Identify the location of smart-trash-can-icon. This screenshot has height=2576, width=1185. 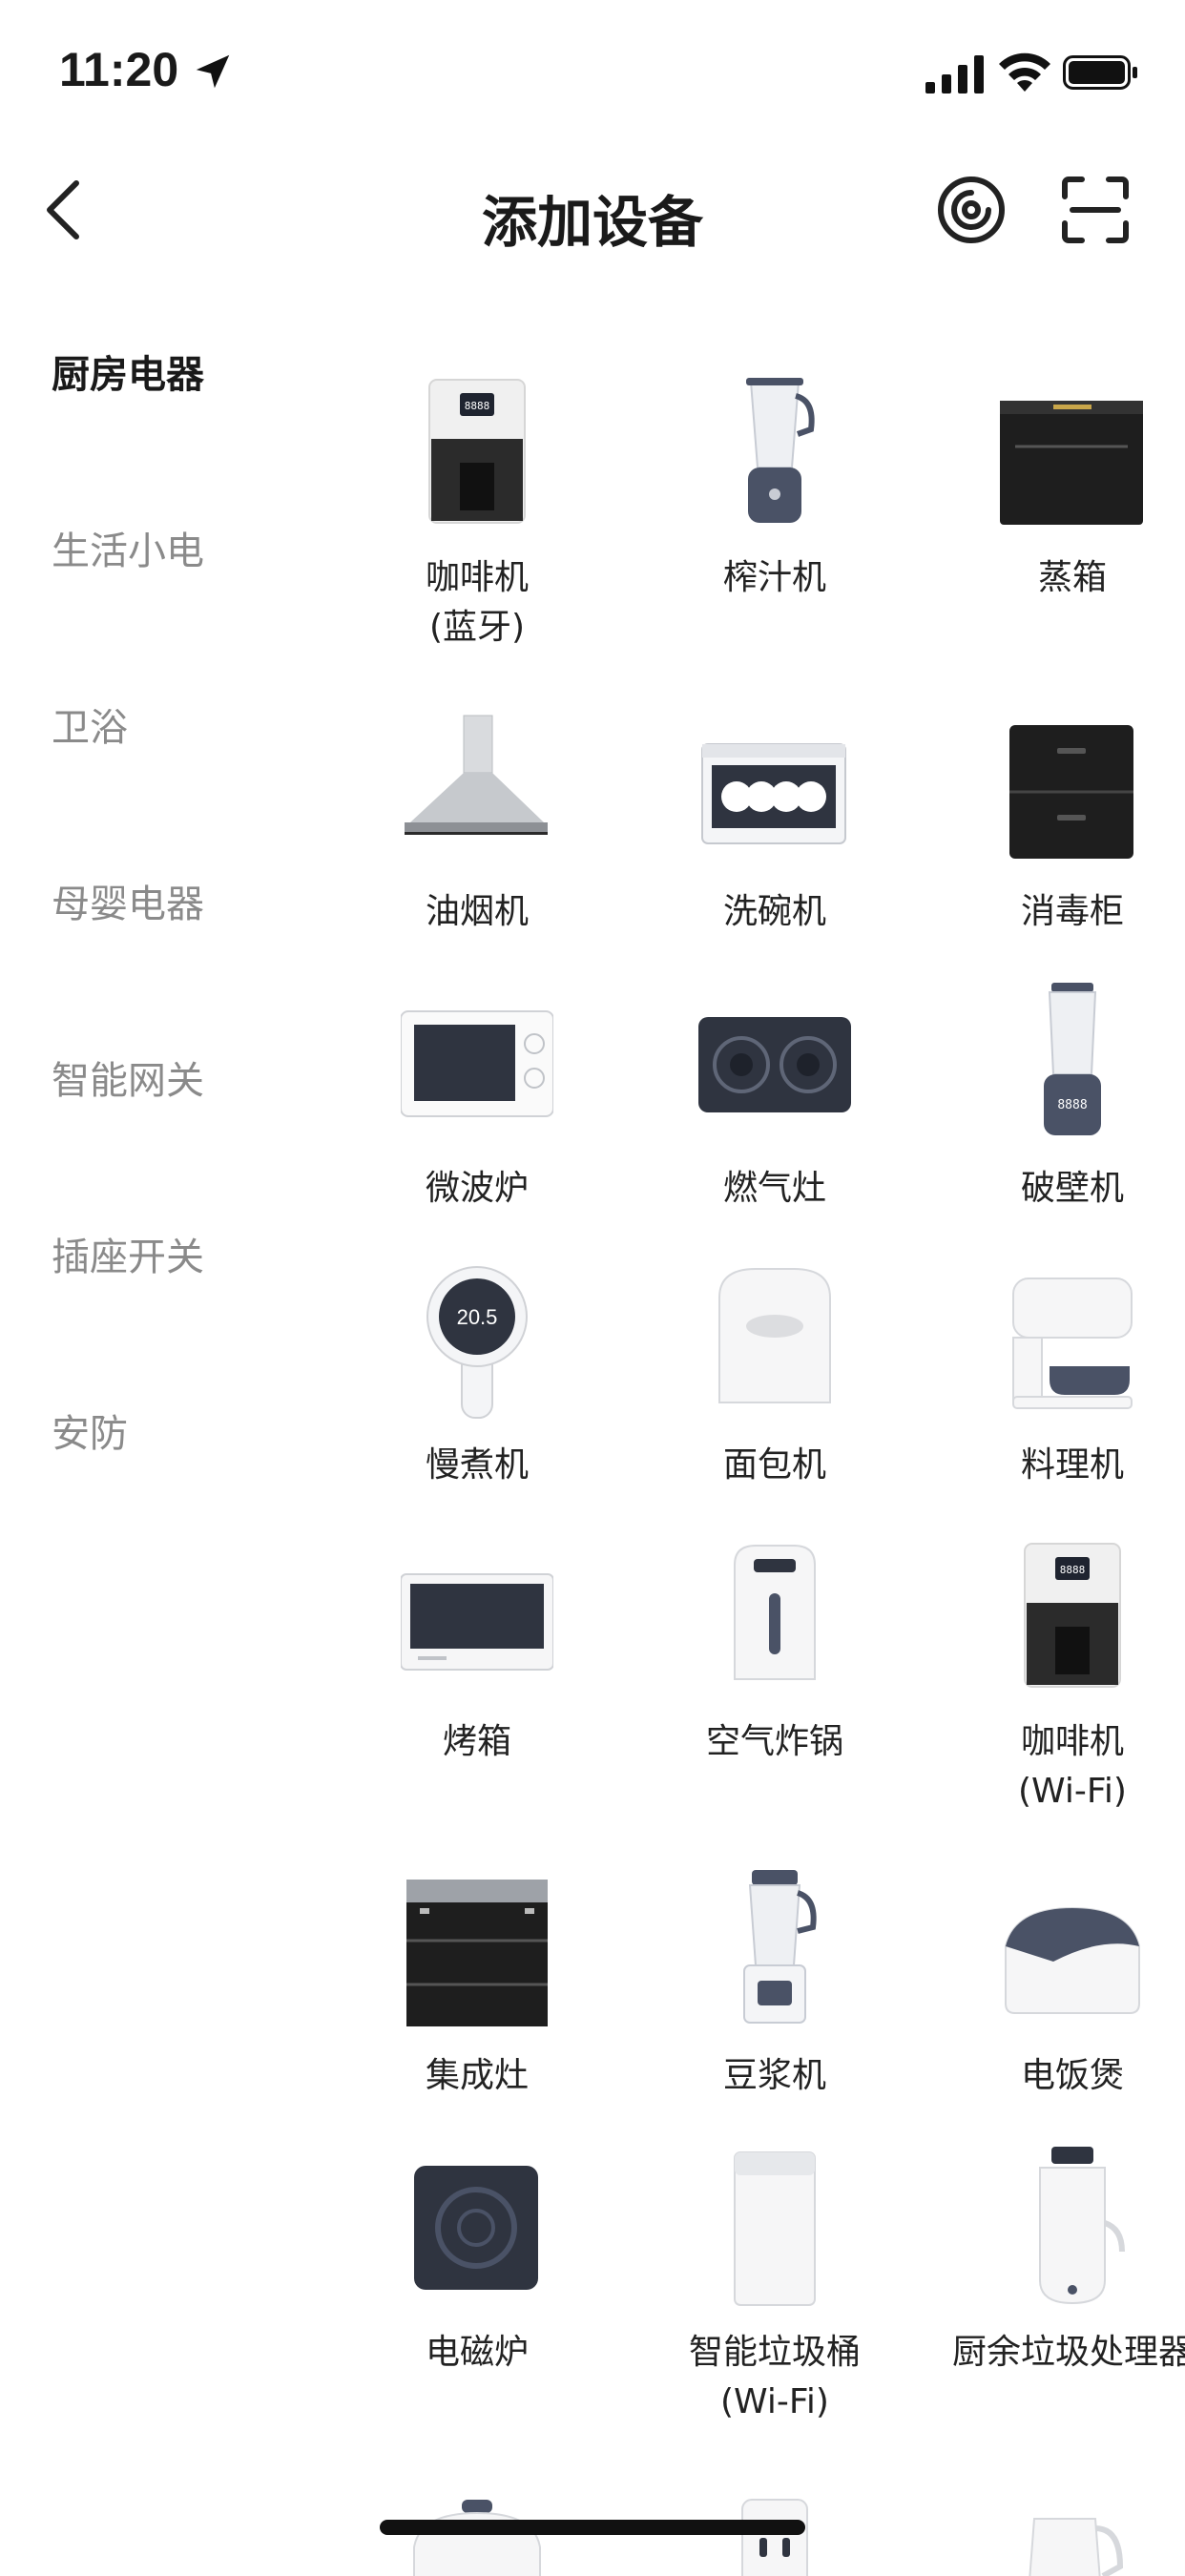
(775, 2228).